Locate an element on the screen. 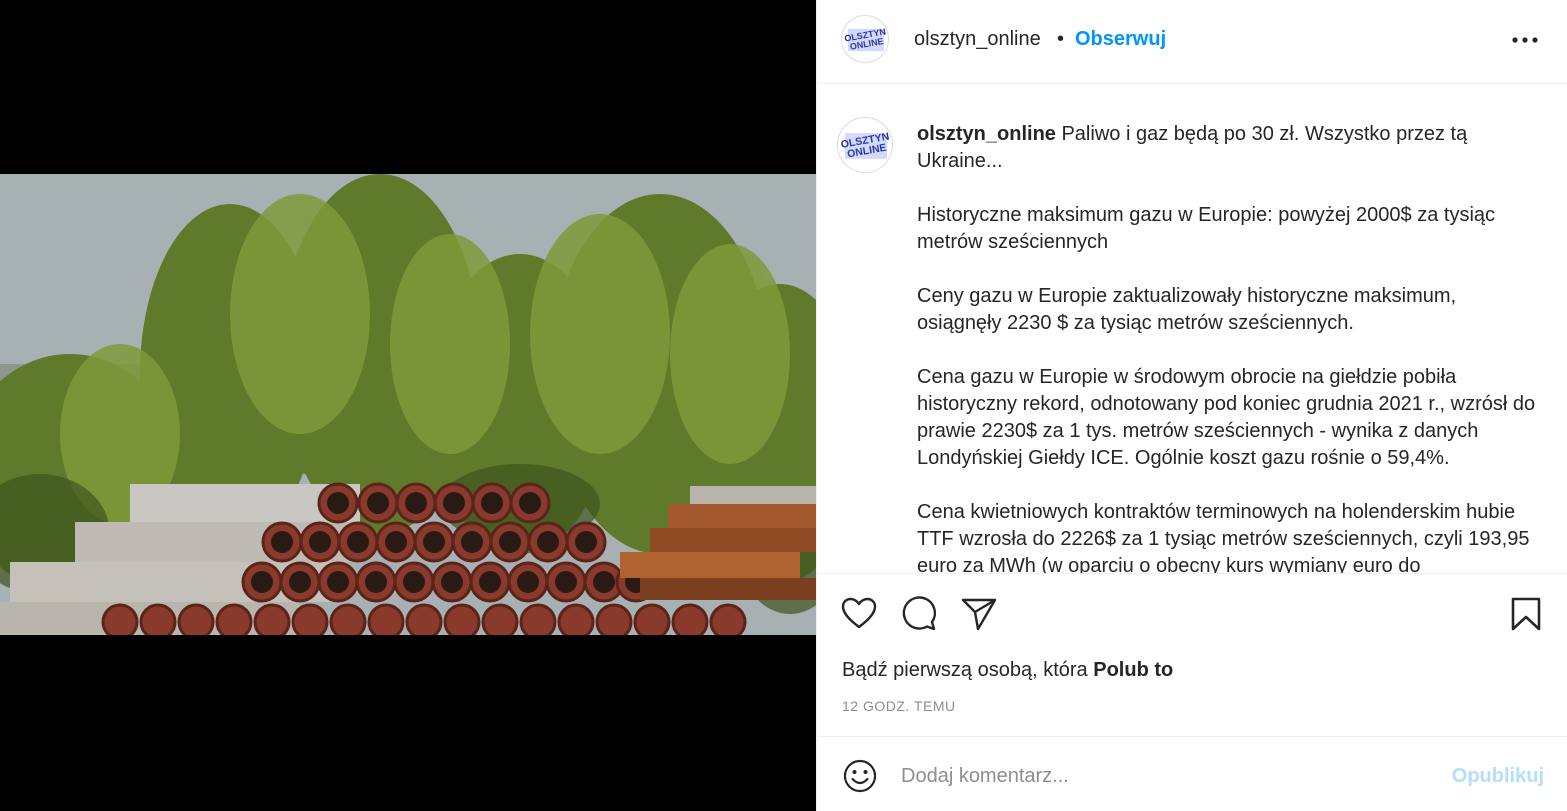 This screenshot has height=811, width=1567. likes-summary: Bądź pierwszą osobą, która Polub to is located at coordinates (1007, 670).